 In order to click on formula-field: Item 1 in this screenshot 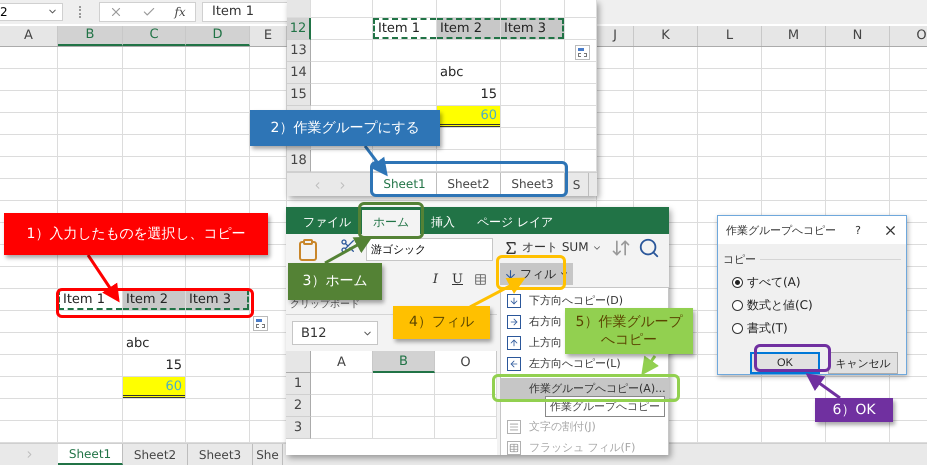, I will do `click(244, 12)`.